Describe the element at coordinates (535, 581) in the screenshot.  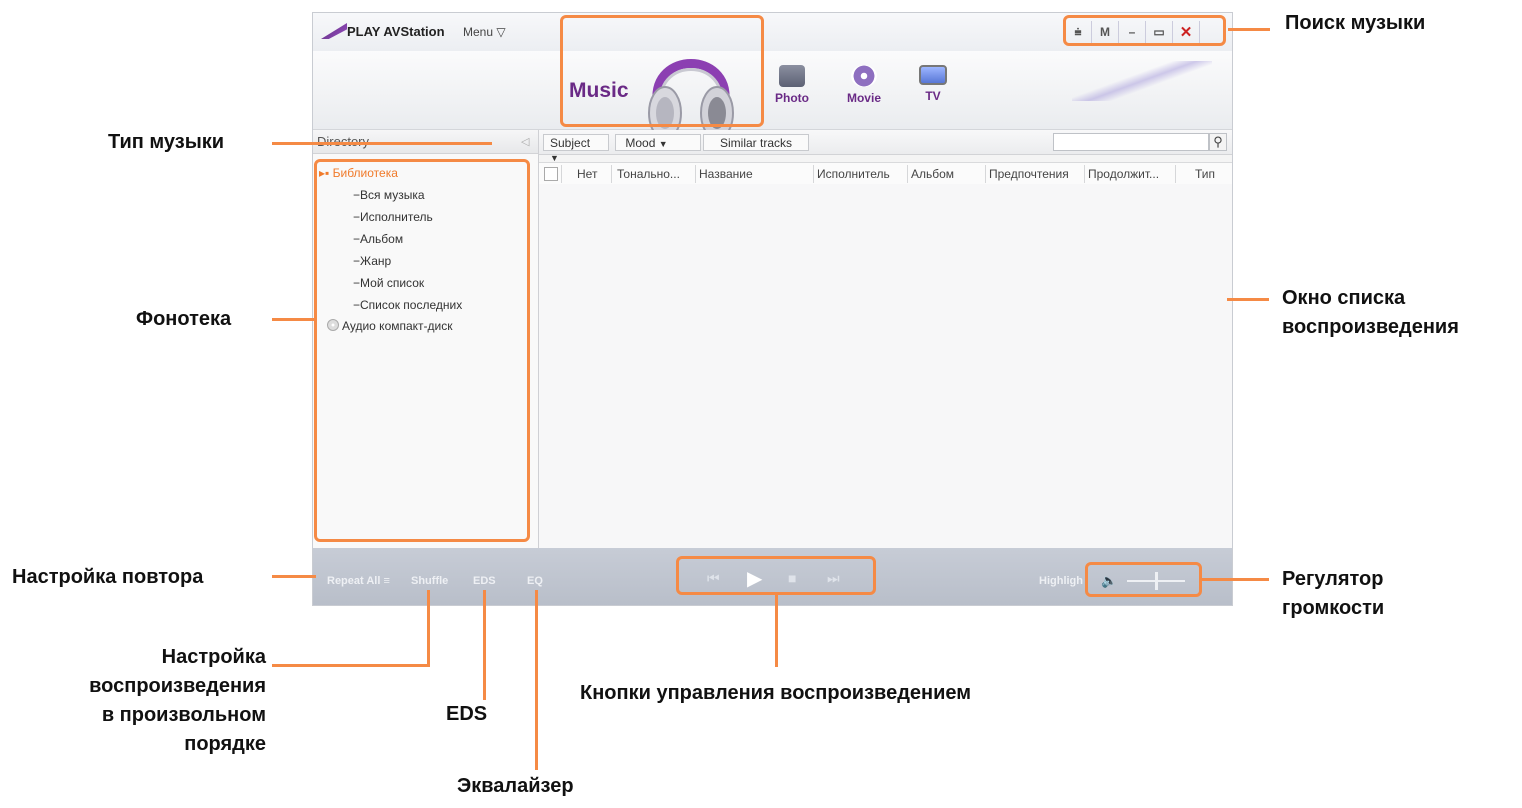
I see `eq-button: EQ` at that location.